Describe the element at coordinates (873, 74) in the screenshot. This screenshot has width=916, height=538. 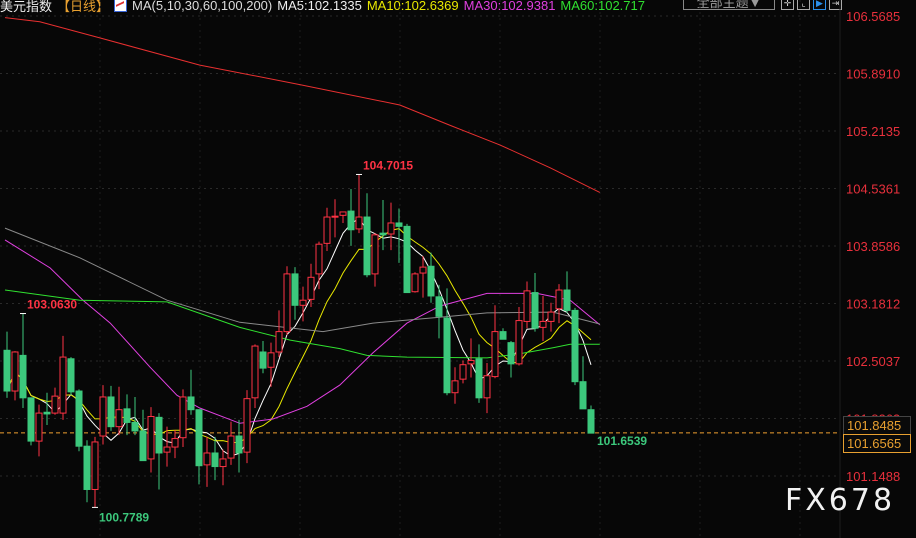
I see `y-tick-label: 105.8910` at that location.